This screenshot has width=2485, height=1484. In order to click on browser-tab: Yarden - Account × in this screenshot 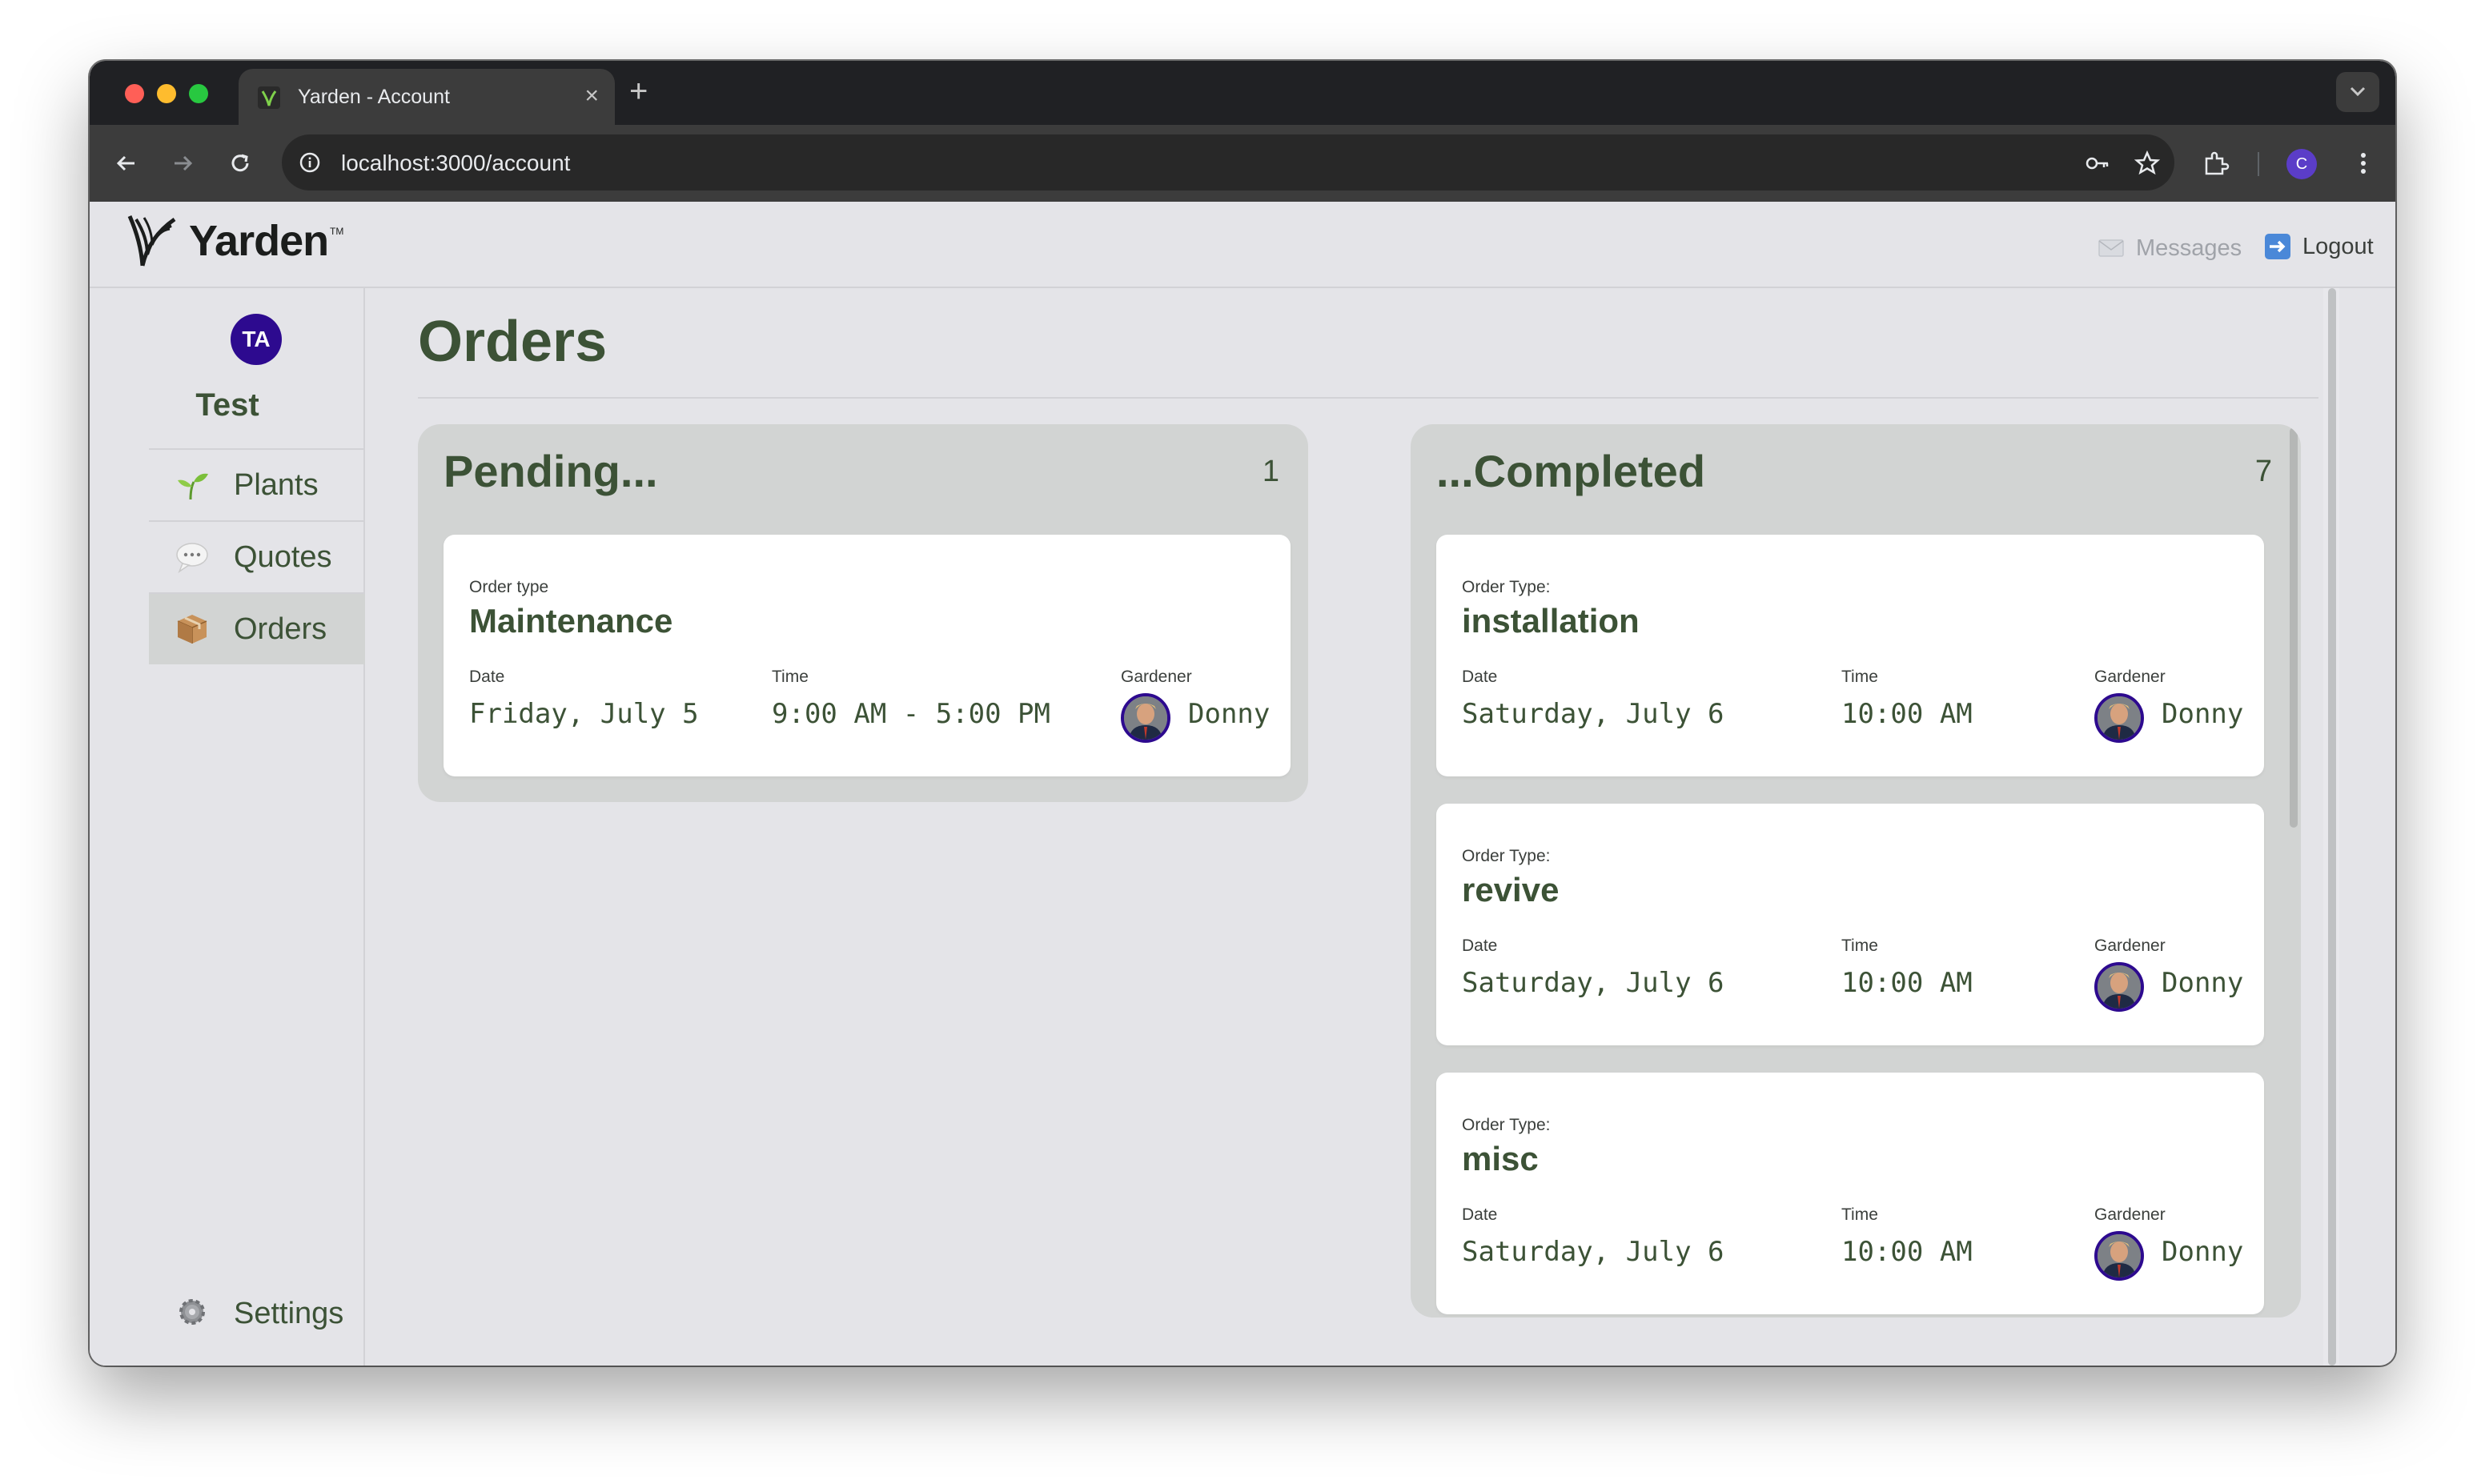, I will do `click(427, 97)`.